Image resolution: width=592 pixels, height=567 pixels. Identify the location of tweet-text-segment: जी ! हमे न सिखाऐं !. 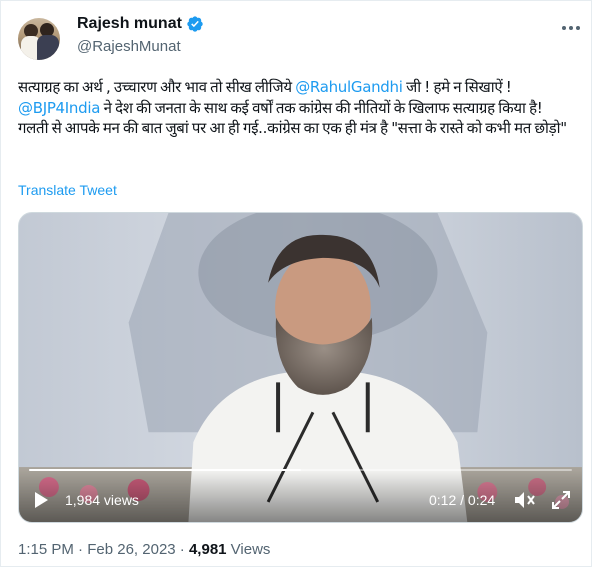
(457, 87).